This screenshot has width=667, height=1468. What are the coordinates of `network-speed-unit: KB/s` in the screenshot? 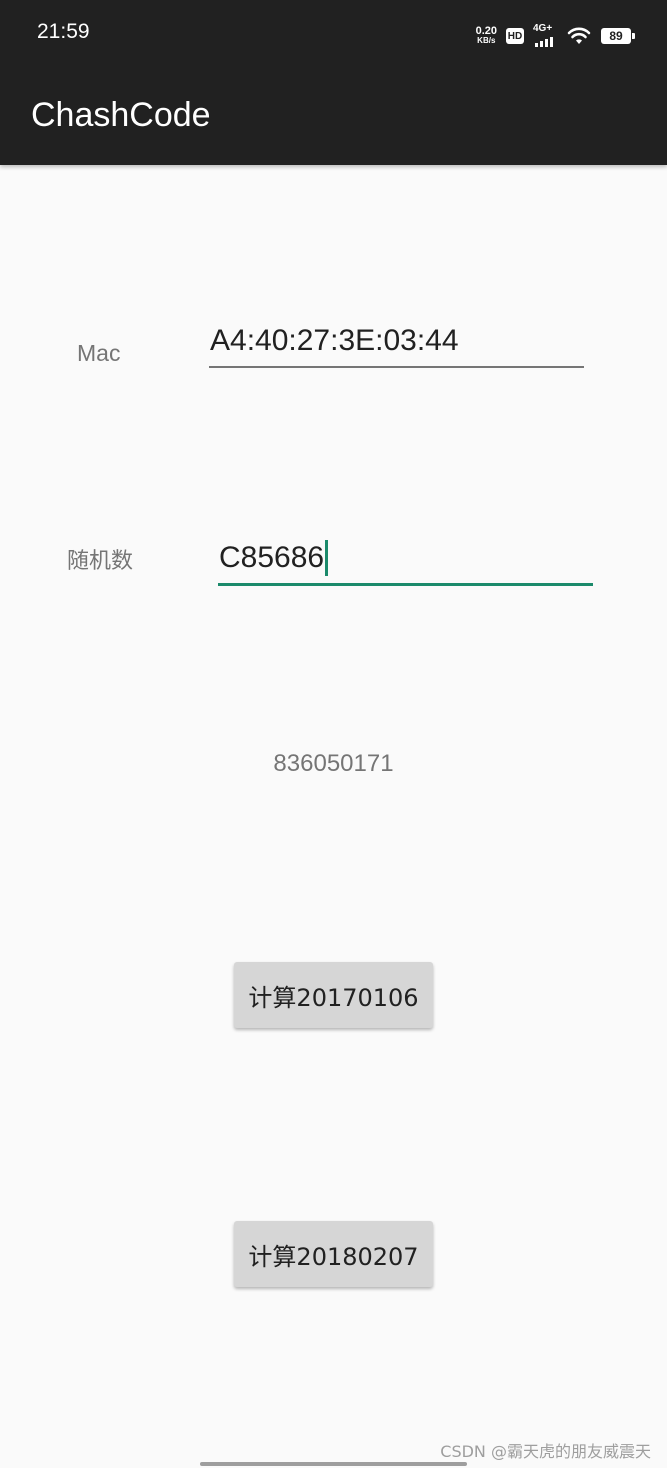 It's located at (486, 40).